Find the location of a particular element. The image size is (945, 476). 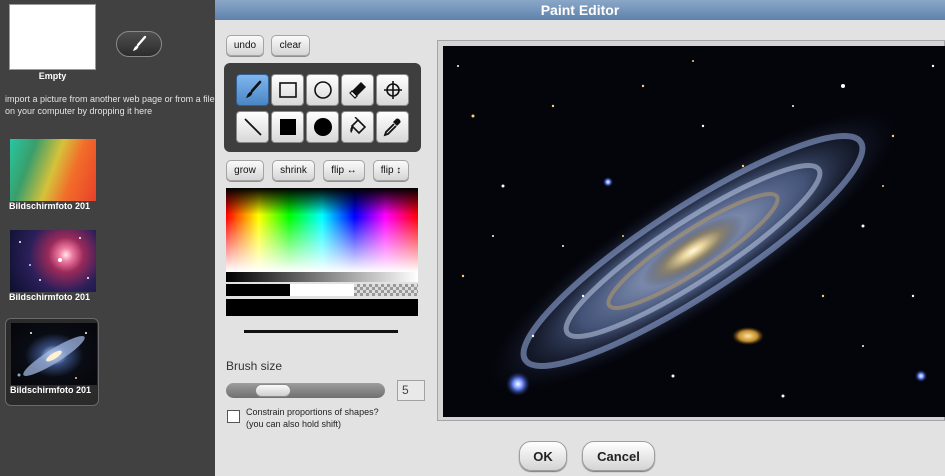

brush-size-slider is located at coordinates (305, 390).